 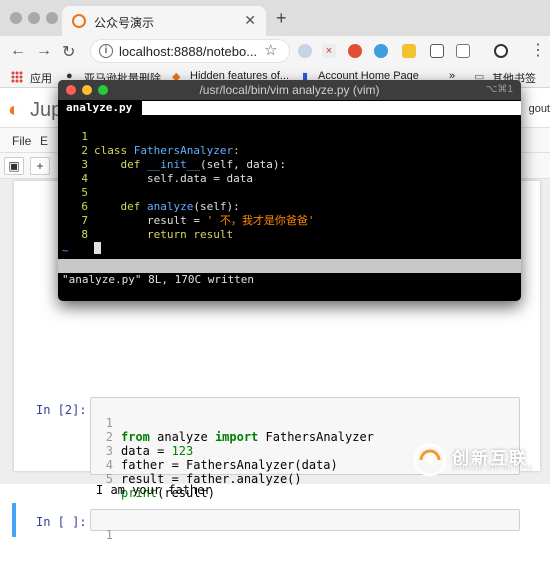 What do you see at coordinates (158, 279) in the screenshot?
I see `vim-cmdline: "analyze.py" 8L, 170C written` at bounding box center [158, 279].